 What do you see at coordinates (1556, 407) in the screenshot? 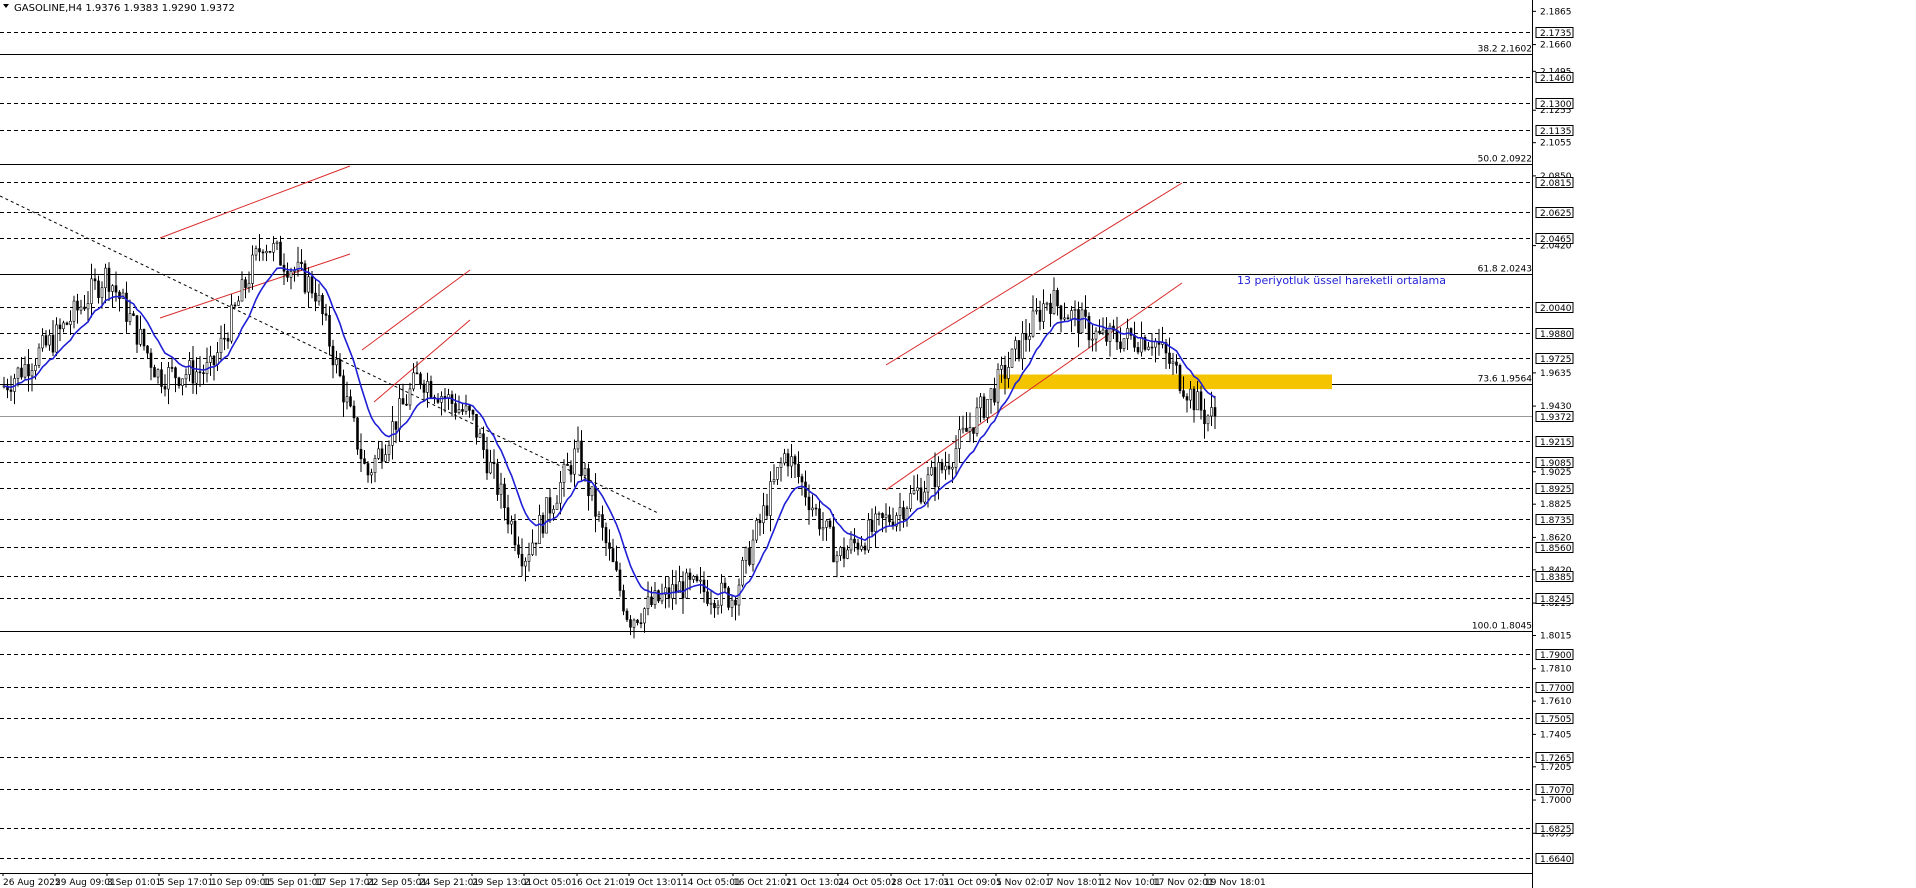
I see `price-tick-label: 1.9430` at bounding box center [1556, 407].